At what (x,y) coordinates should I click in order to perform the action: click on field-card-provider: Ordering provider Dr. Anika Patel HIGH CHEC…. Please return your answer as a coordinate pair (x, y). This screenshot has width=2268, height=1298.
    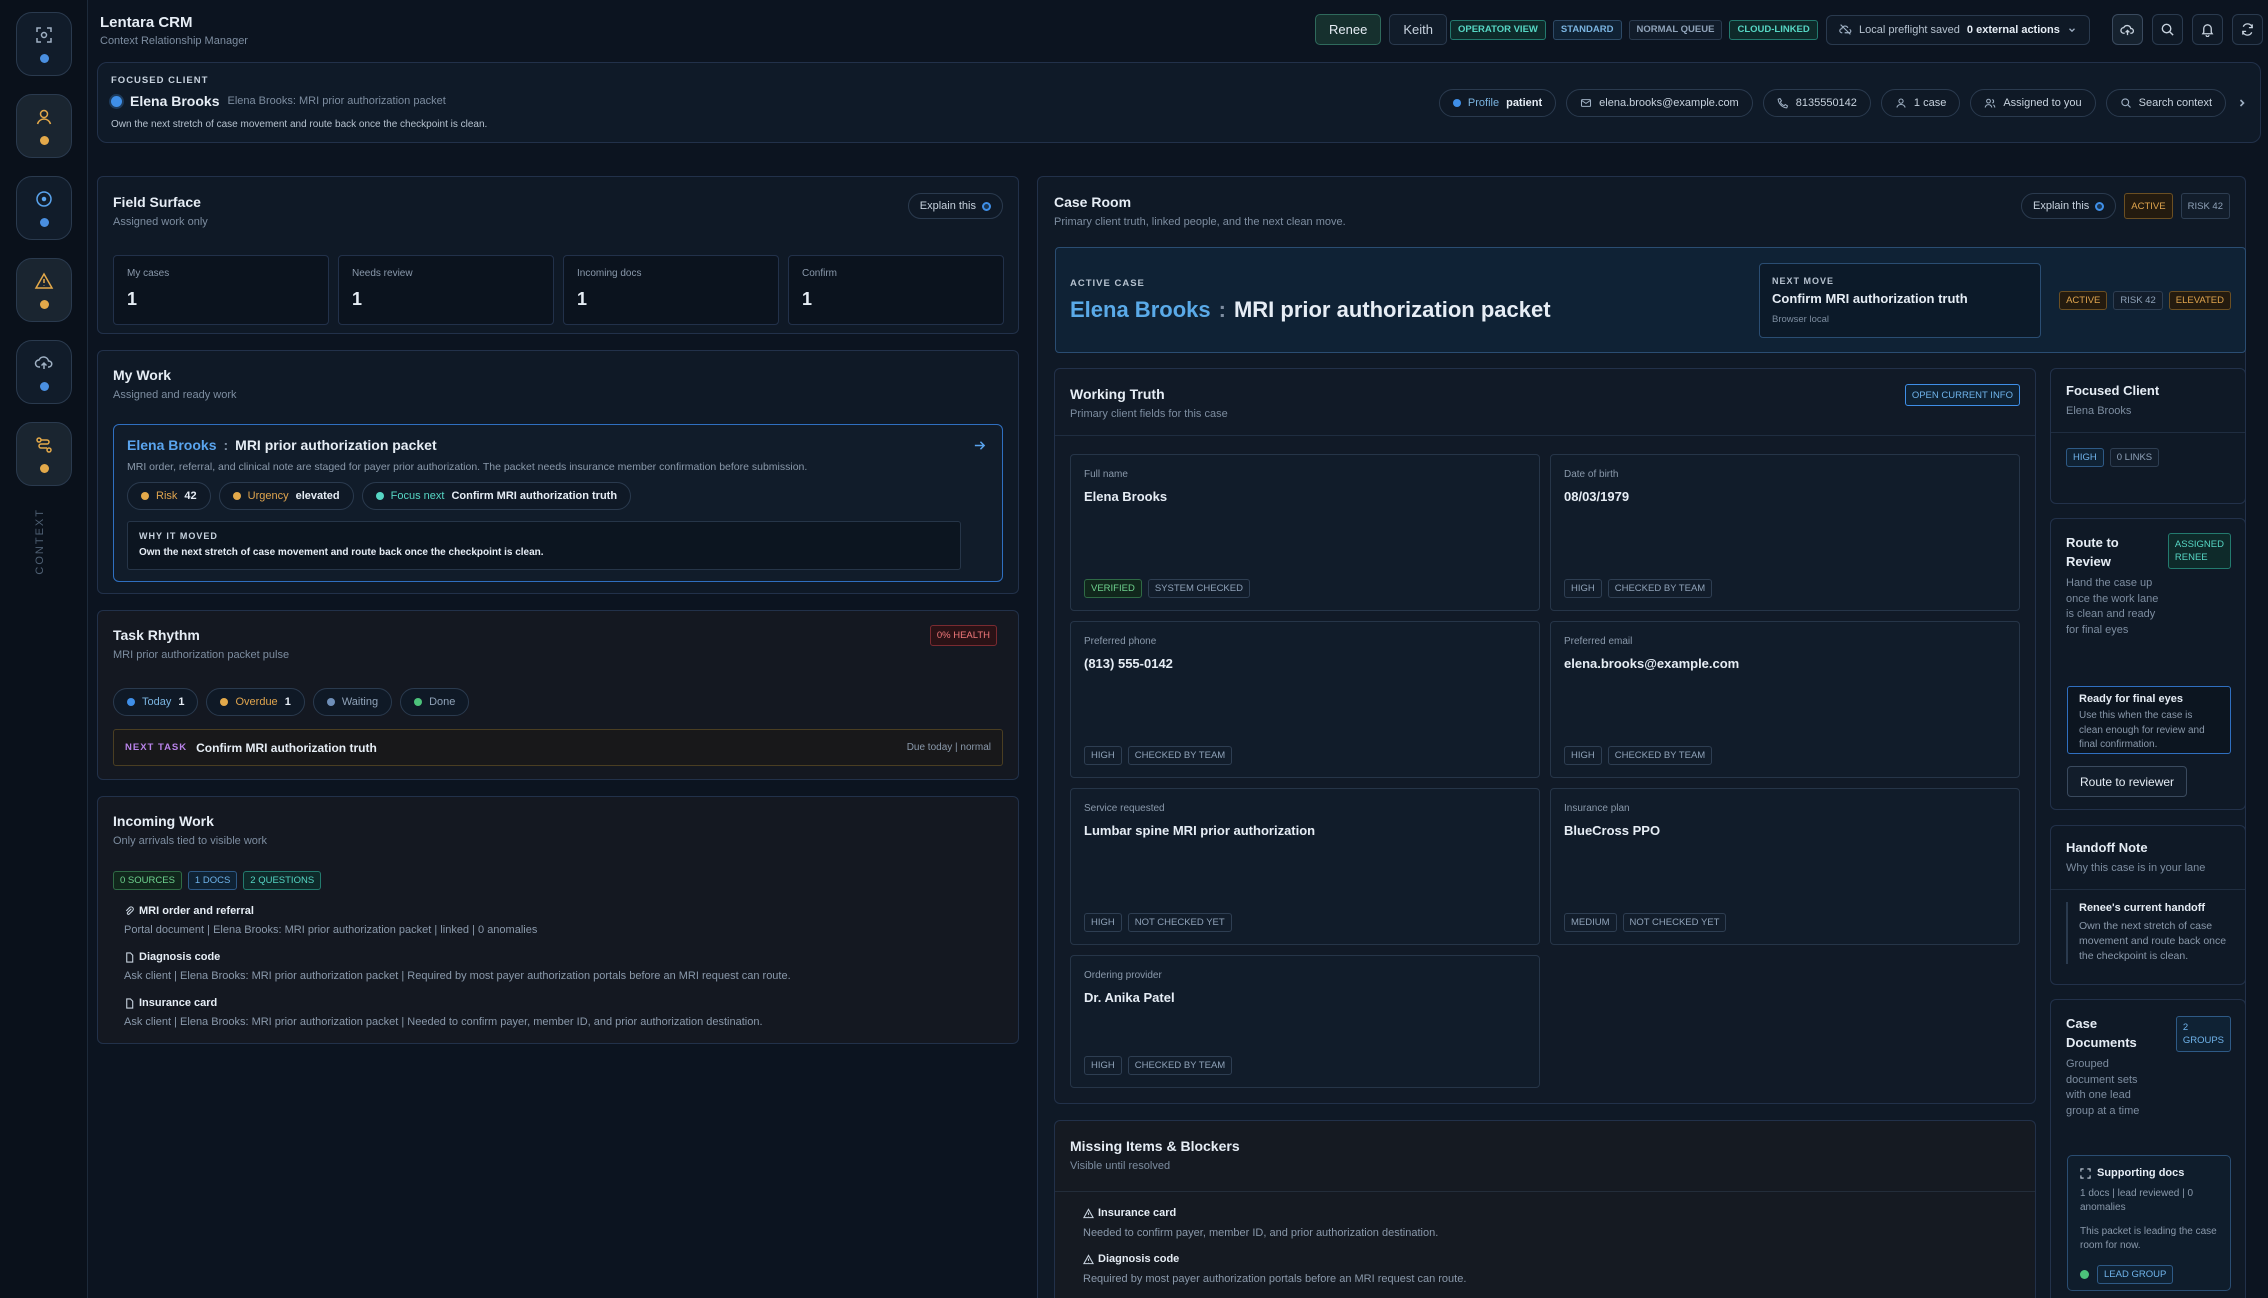
    Looking at the image, I should click on (1305, 1021).